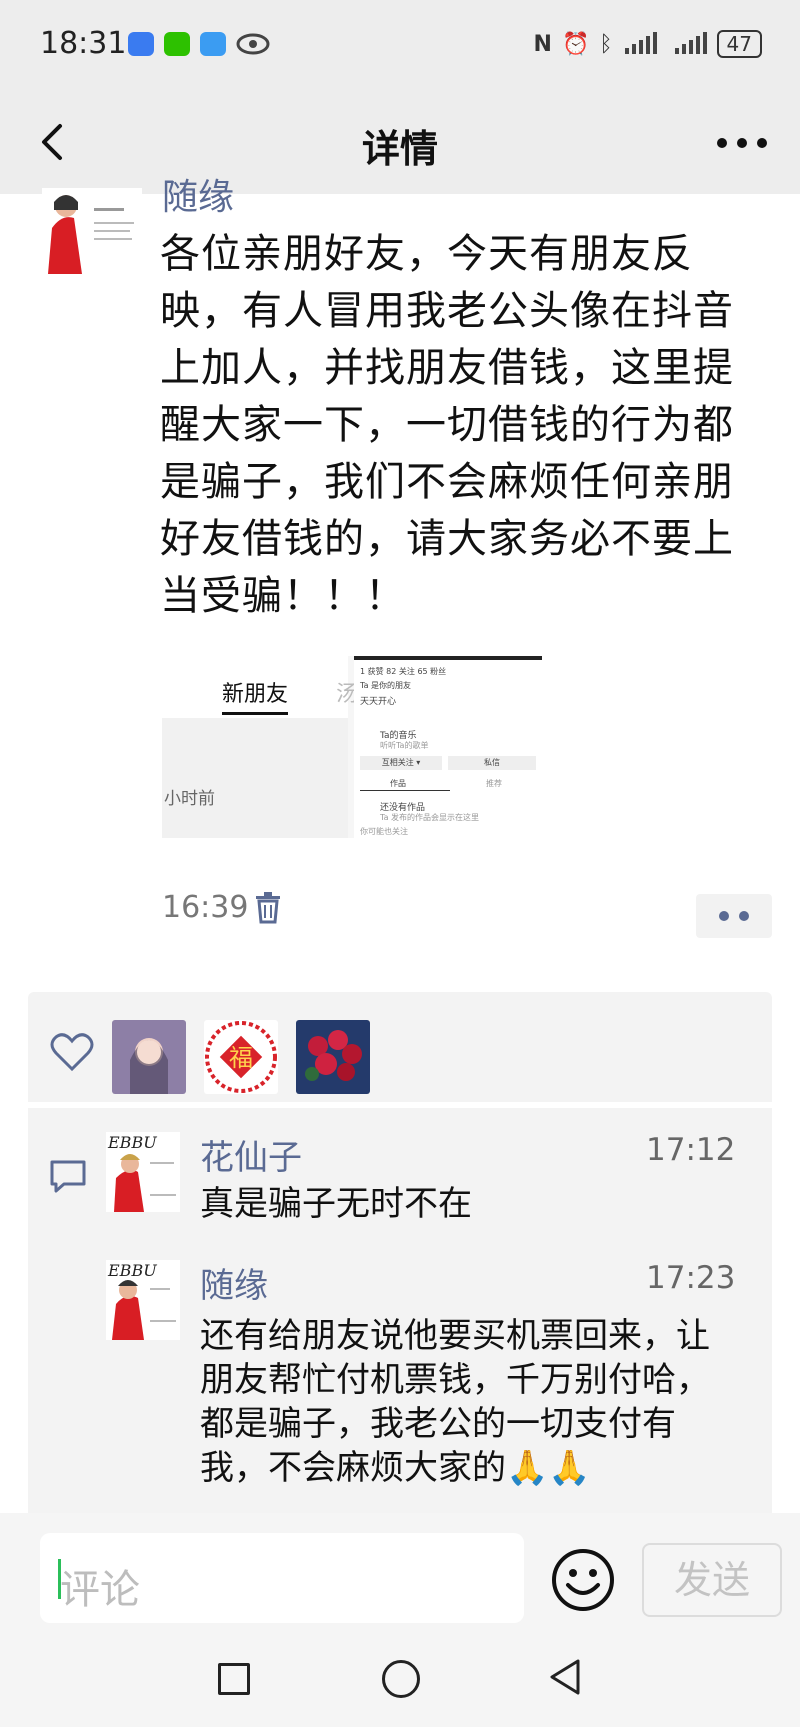 The width and height of the screenshot is (800, 1727). I want to click on image-grey-area, so click(255, 778).